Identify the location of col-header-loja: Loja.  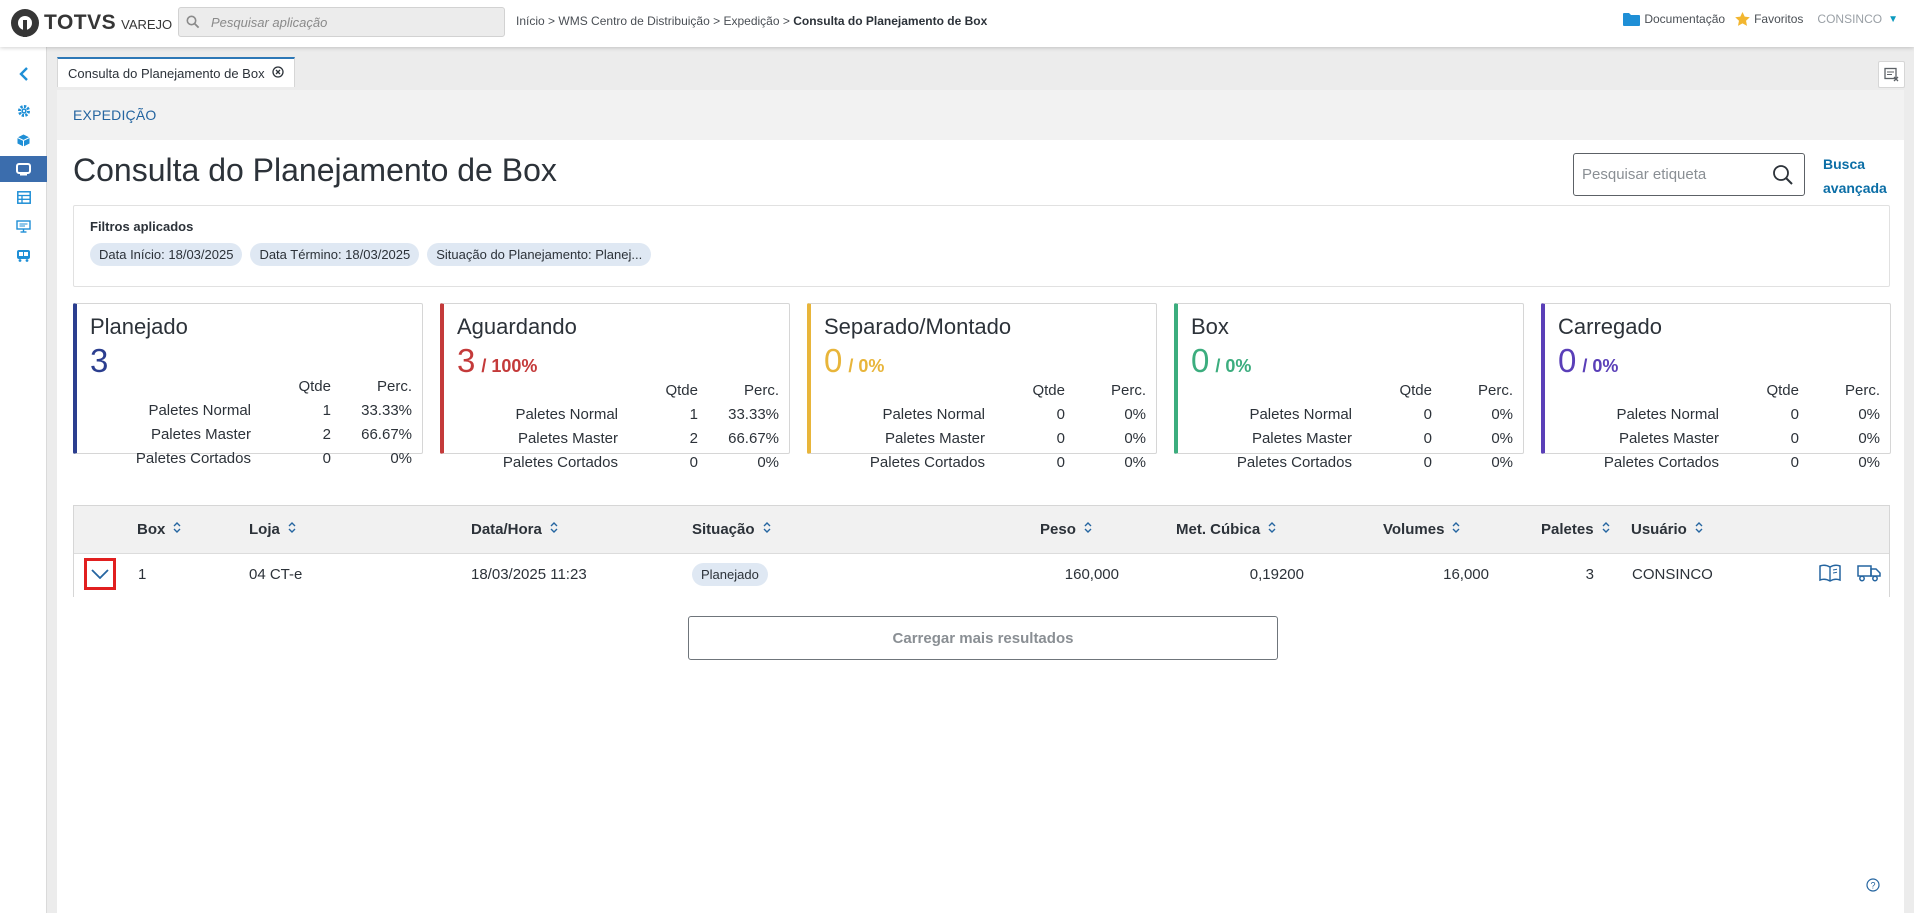
(272, 529).